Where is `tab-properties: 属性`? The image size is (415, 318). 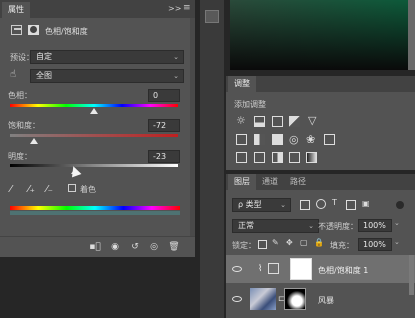
tab-properties: 属性 is located at coordinates (16, 10).